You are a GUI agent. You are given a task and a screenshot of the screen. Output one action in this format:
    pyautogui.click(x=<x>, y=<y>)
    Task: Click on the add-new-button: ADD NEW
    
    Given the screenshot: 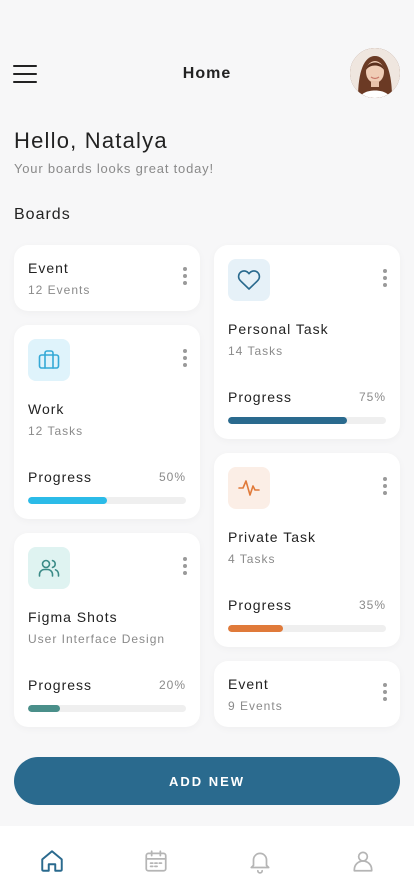 What is the action you would take?
    pyautogui.click(x=207, y=781)
    